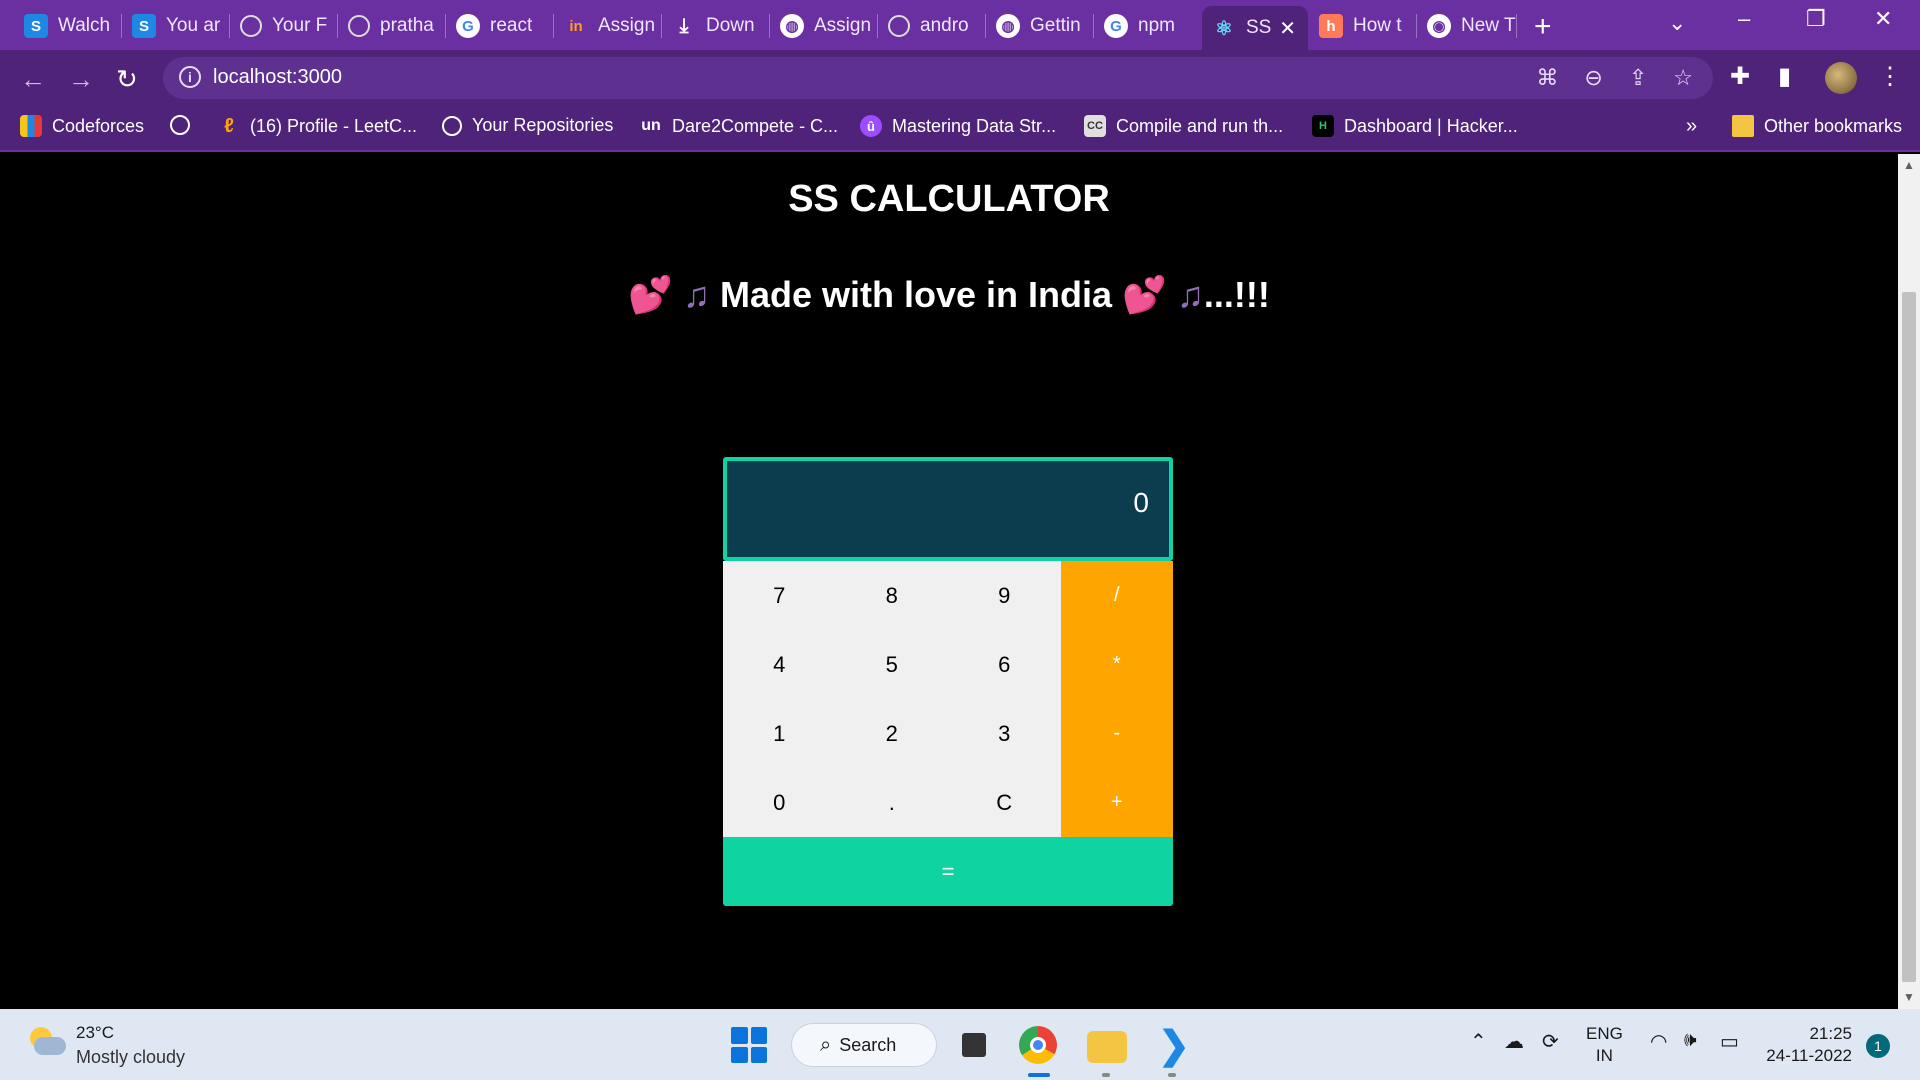  Describe the element at coordinates (1809, 1045) in the screenshot. I see `clock: 21:25 24-11-2022` at that location.